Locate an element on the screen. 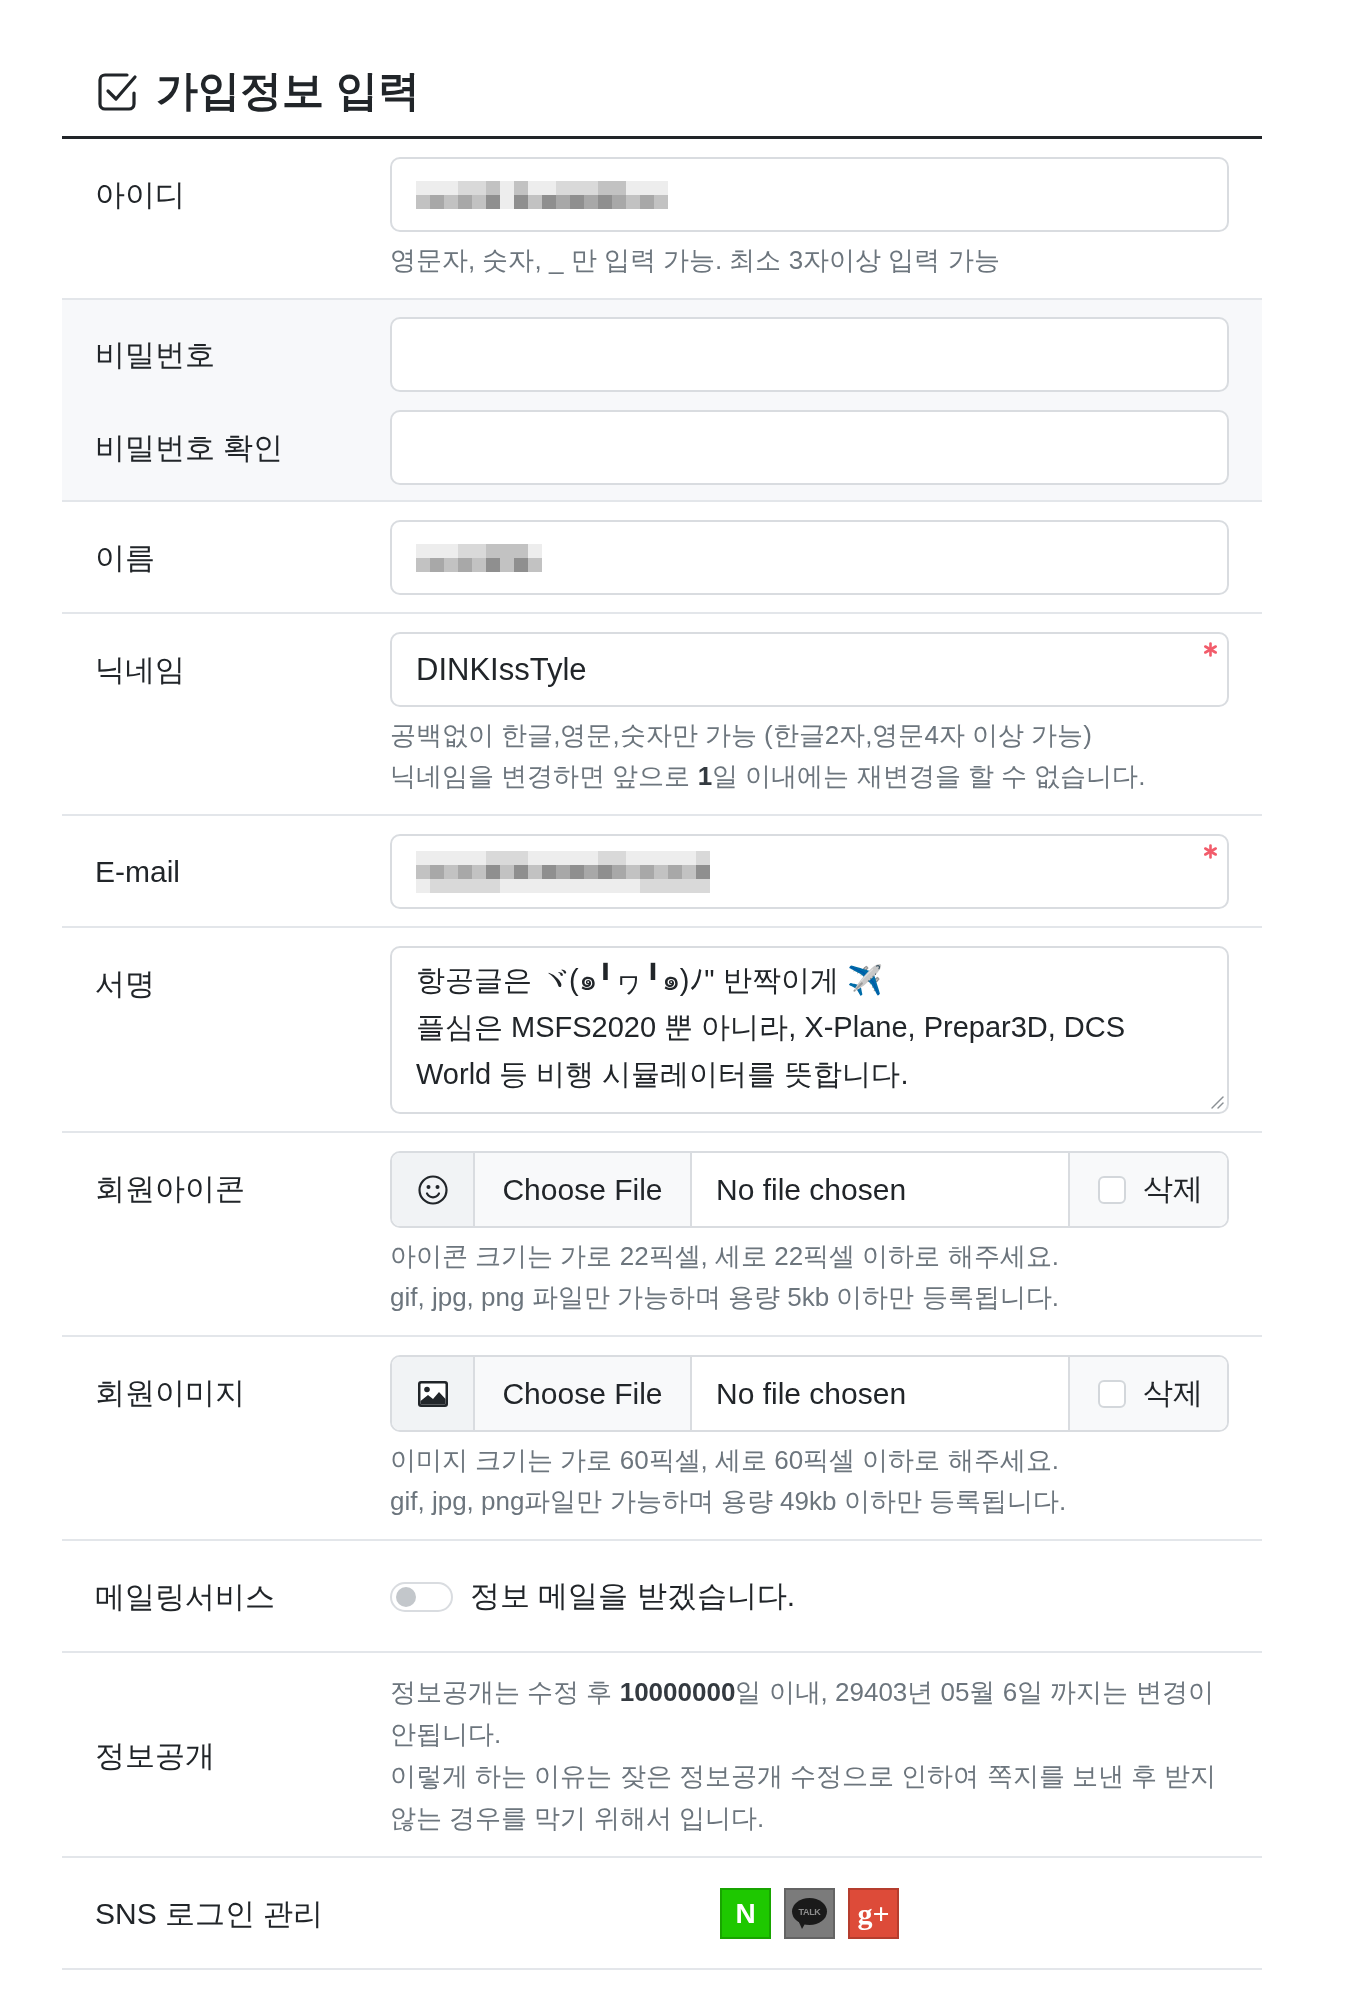  sns-login-button: g+ is located at coordinates (873, 1913).